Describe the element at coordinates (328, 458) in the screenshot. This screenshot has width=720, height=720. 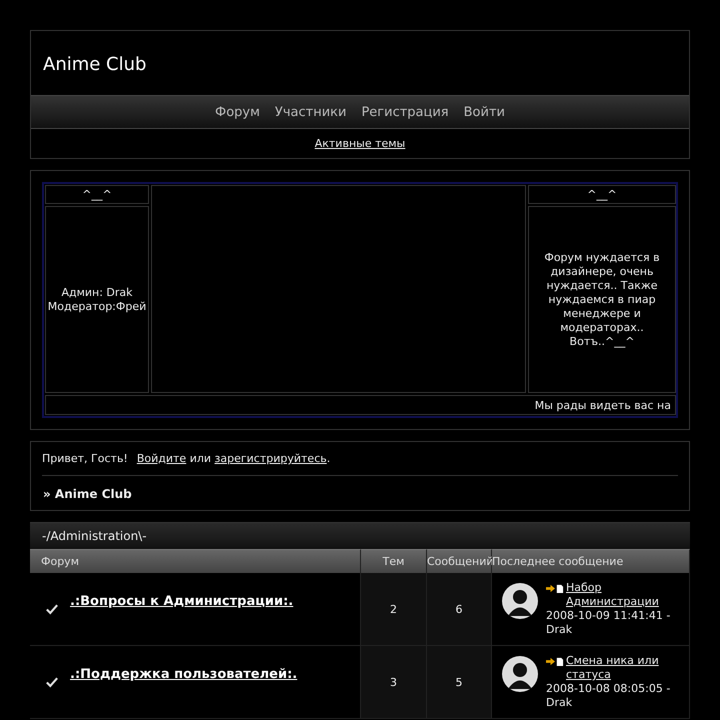
I see `punctuation: .` at that location.